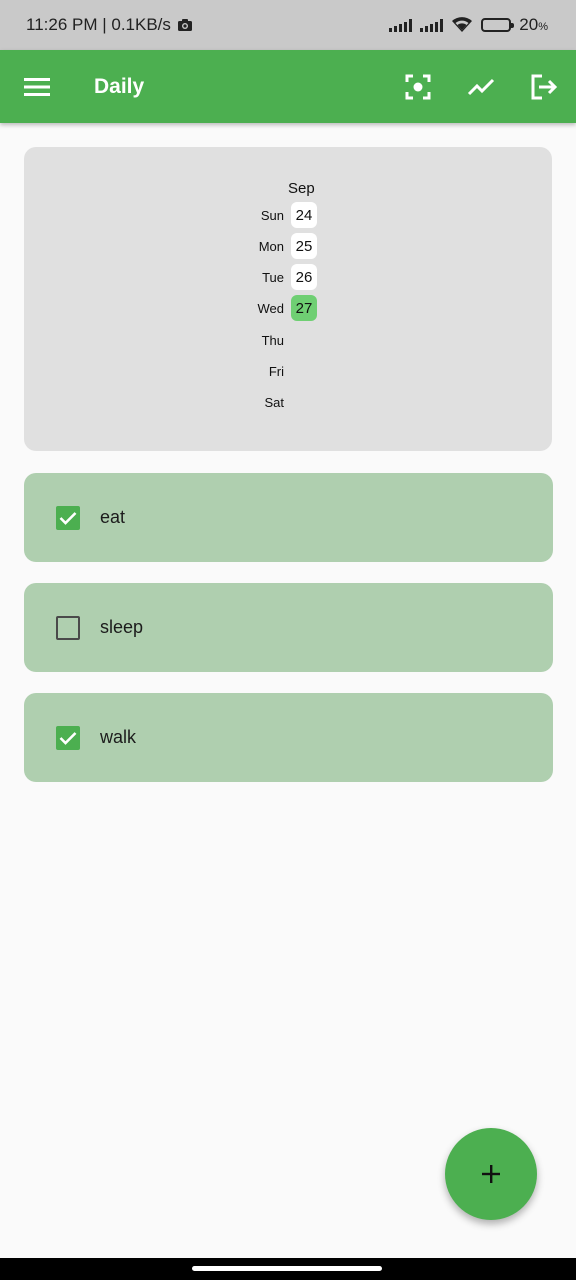  I want to click on home-gesture-pill, so click(287, 1268).